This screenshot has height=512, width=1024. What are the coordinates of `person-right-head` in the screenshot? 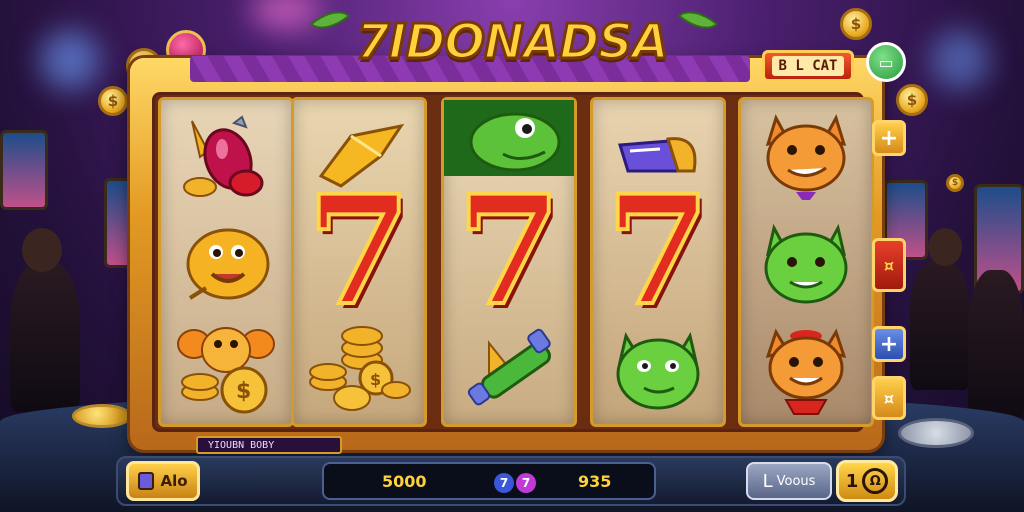 It's located at (945, 247).